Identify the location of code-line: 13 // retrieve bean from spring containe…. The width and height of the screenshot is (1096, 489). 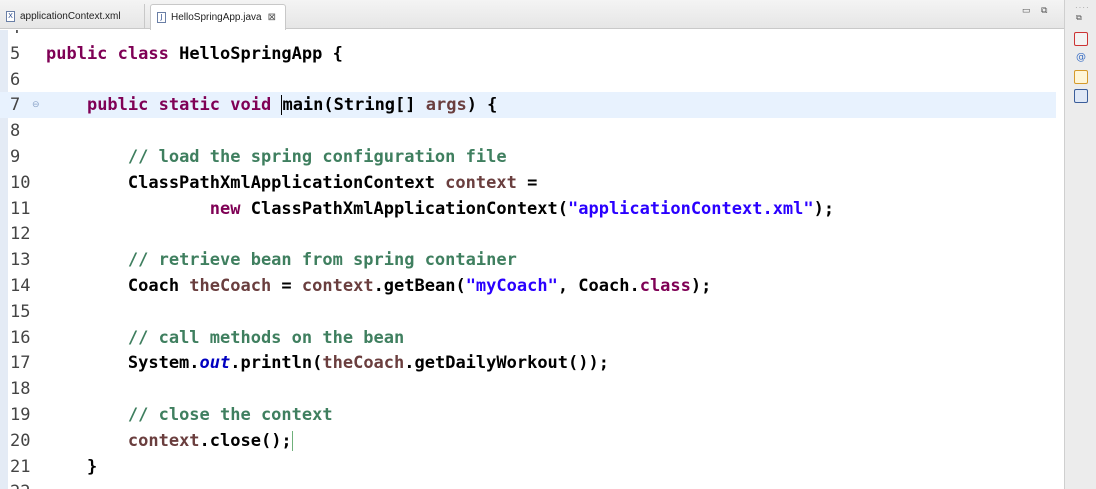
(528, 260).